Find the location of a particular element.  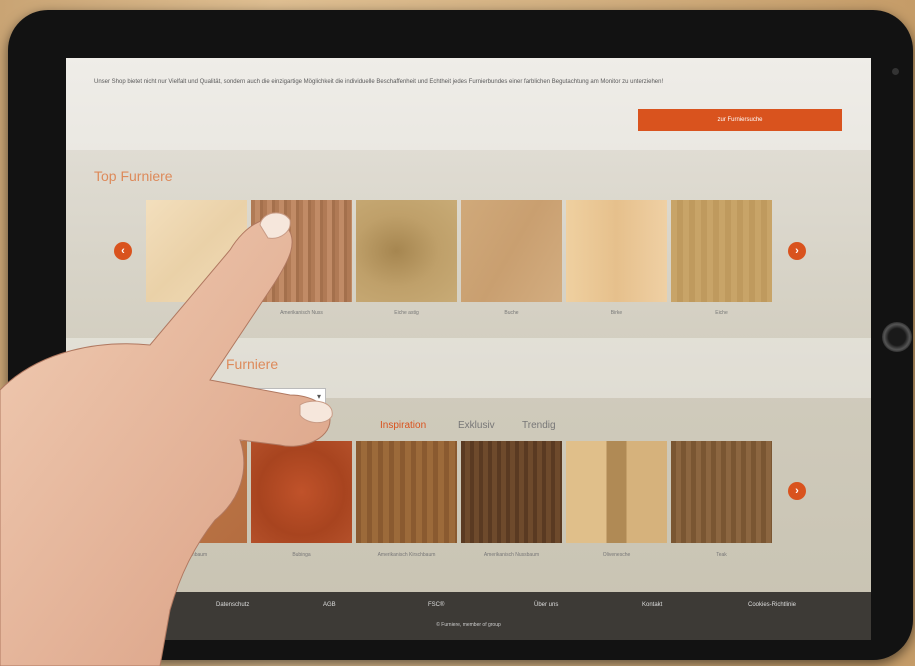

footer-link-agb: AGB is located at coordinates (329, 605).